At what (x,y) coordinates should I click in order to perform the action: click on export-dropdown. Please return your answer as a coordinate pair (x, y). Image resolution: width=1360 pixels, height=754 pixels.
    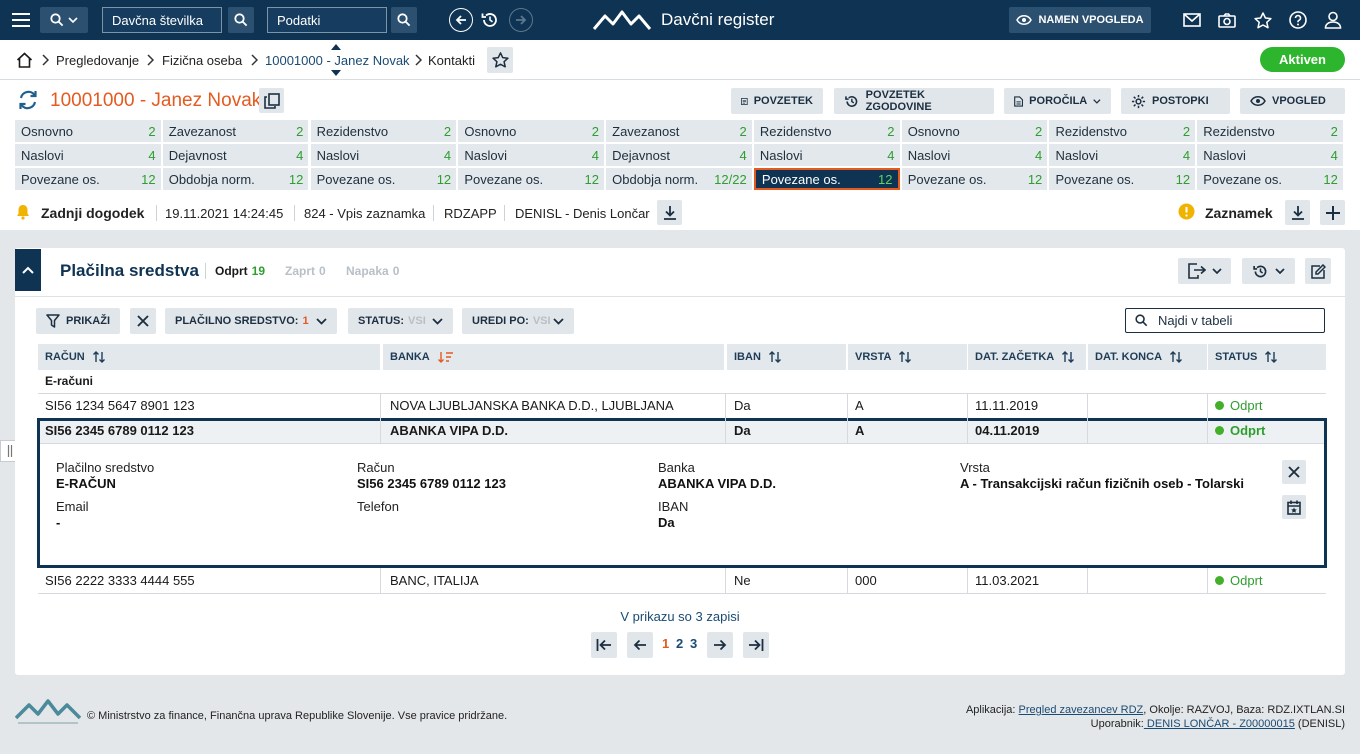
    Looking at the image, I should click on (1204, 271).